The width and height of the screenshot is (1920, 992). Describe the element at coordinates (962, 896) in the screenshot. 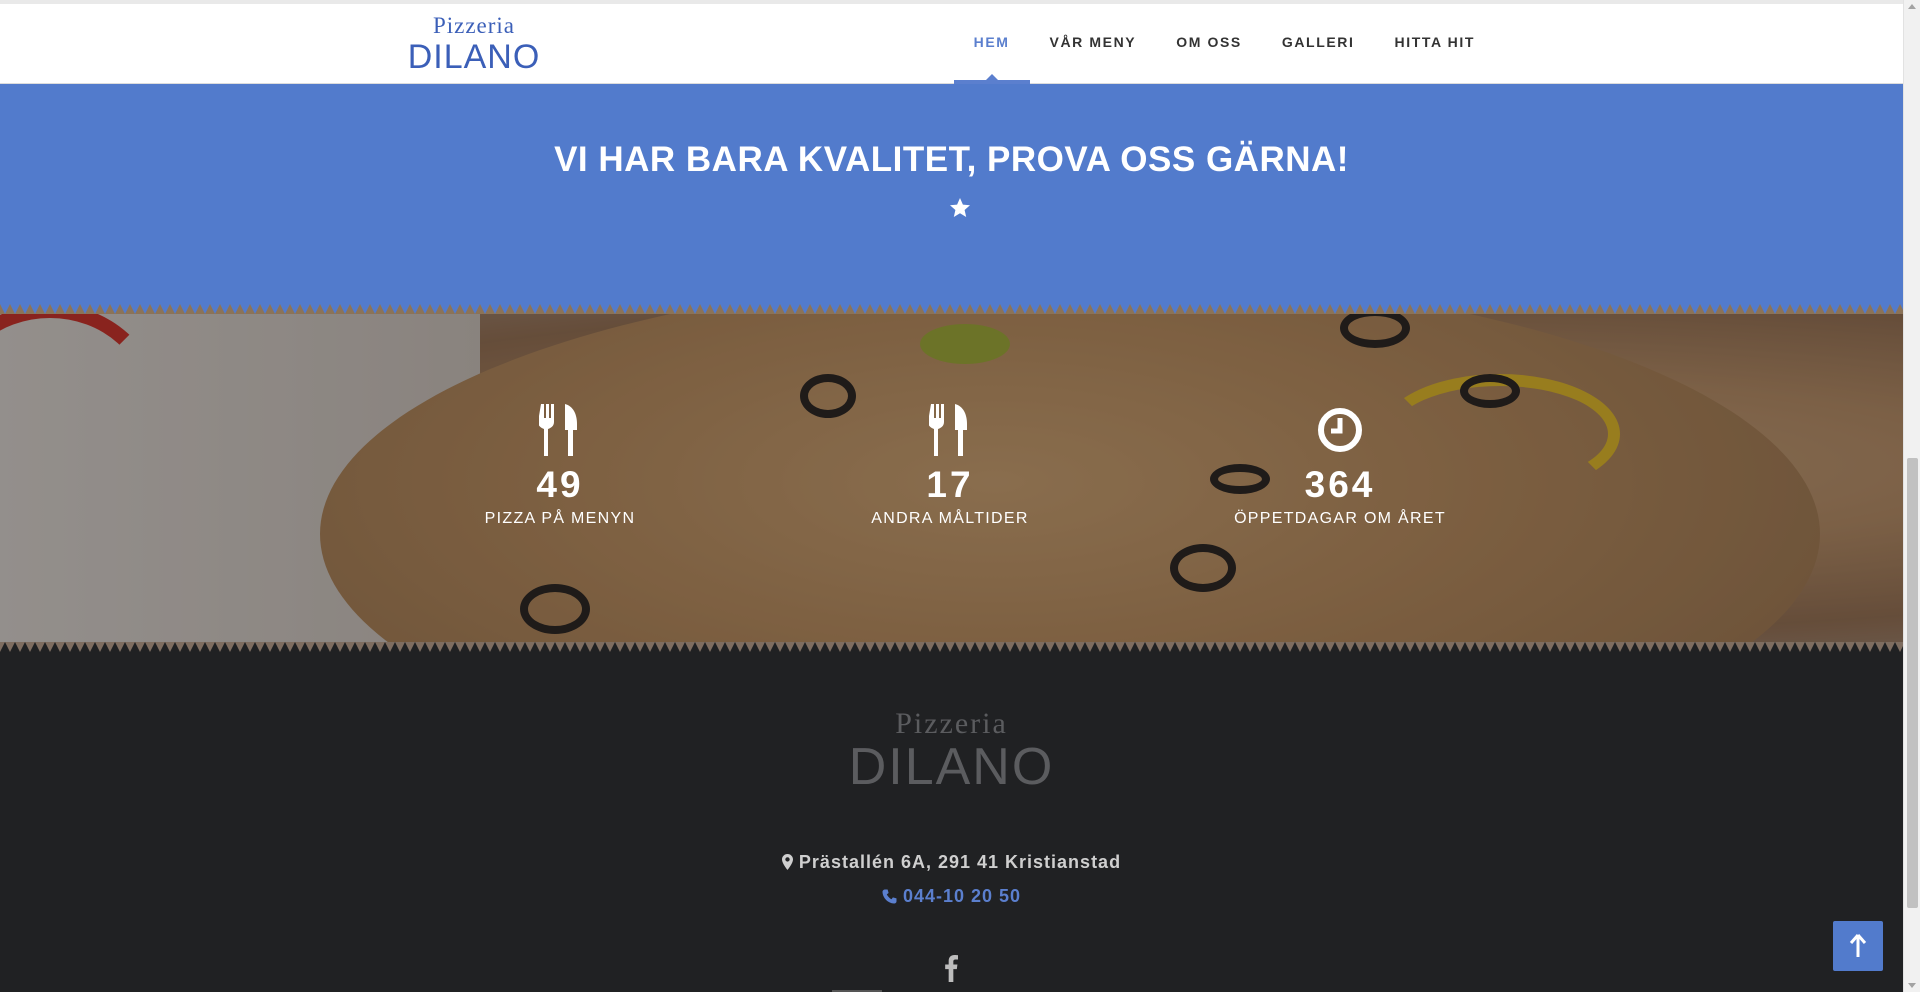

I see `phone-number: 044-10 20 50` at that location.